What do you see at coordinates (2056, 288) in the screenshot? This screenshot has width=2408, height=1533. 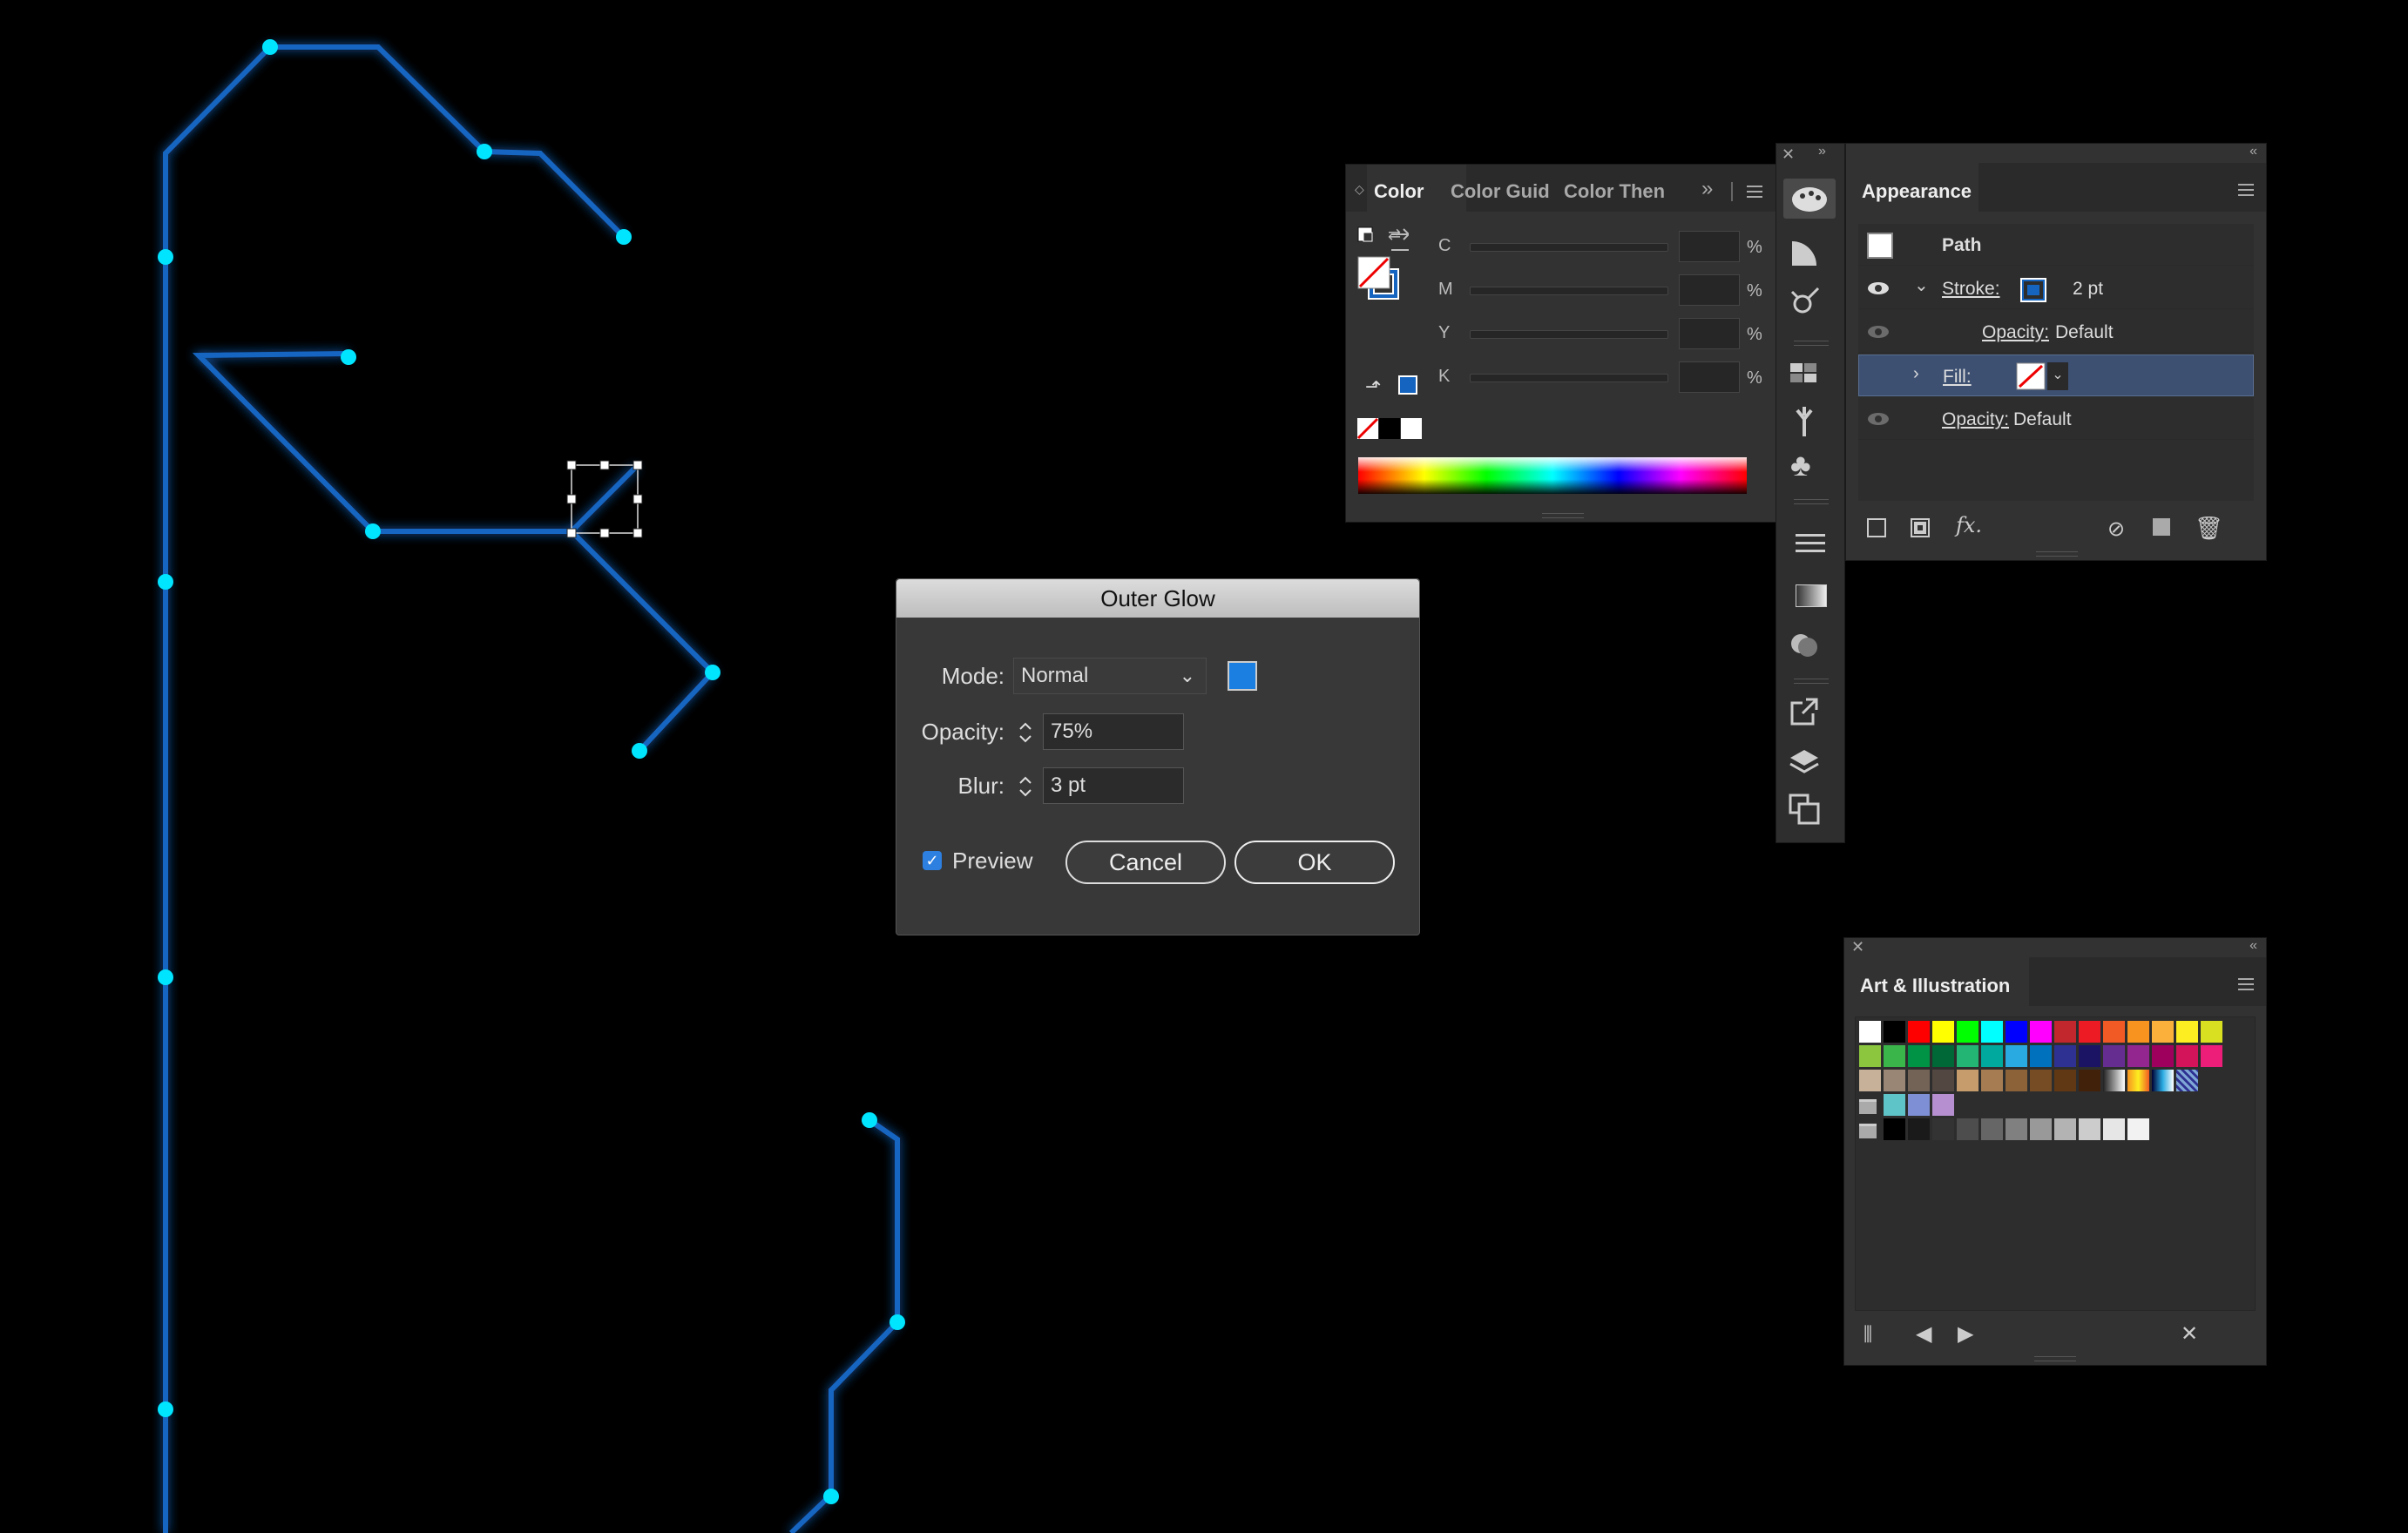 I see `stroke-row: ⌄ Stroke: 2 pt` at bounding box center [2056, 288].